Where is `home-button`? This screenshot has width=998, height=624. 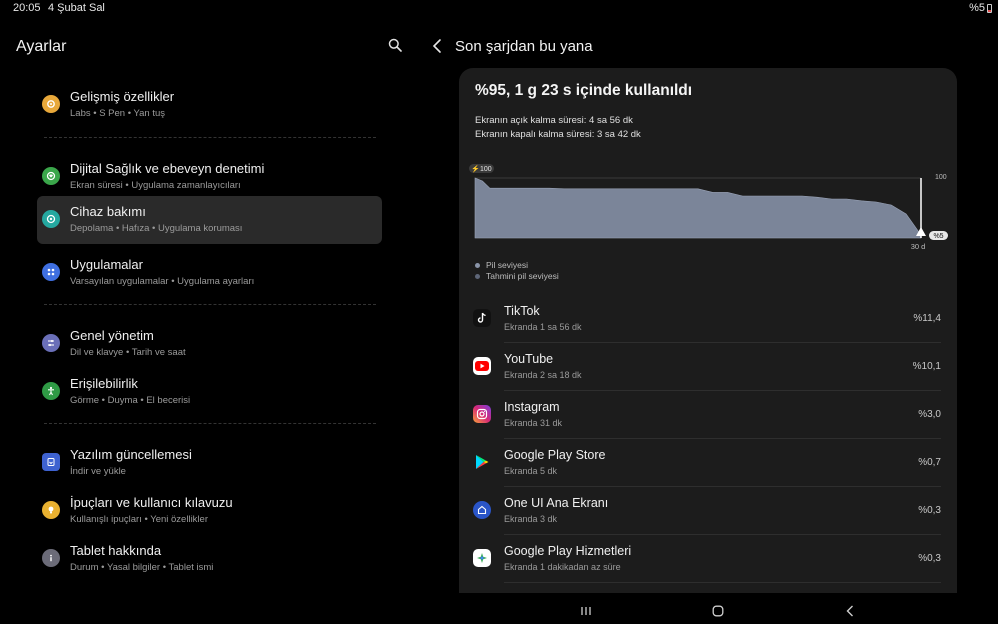 home-button is located at coordinates (718, 611).